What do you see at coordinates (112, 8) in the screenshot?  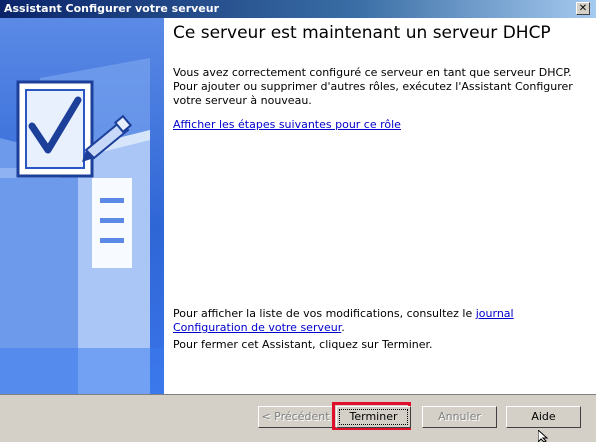 I see `window-title: Assistant Configurer votre serveur` at bounding box center [112, 8].